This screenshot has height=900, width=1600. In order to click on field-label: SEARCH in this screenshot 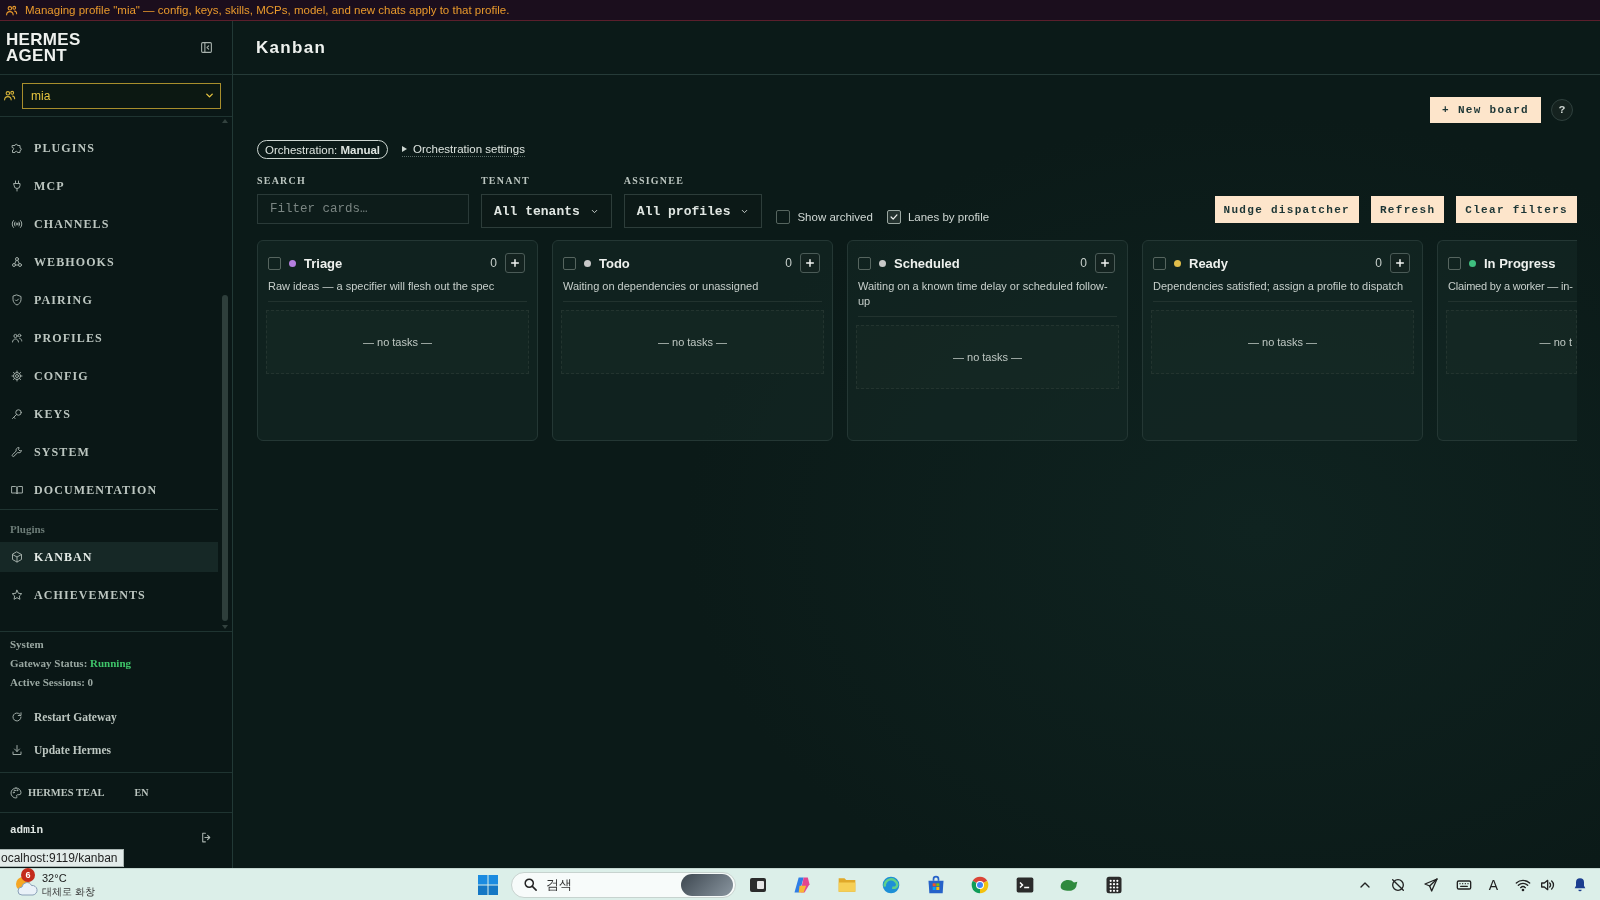, I will do `click(282, 180)`.